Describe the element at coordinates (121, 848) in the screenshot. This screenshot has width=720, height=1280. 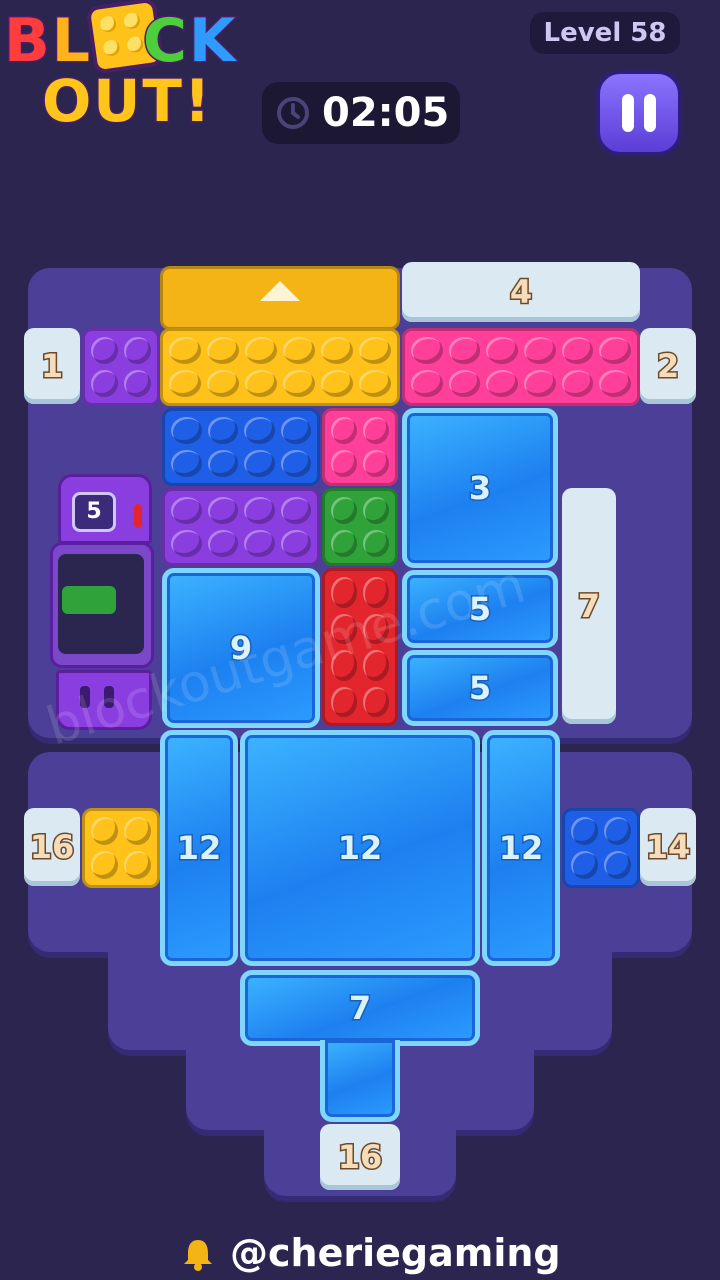
I see `yellow-brick-small` at that location.